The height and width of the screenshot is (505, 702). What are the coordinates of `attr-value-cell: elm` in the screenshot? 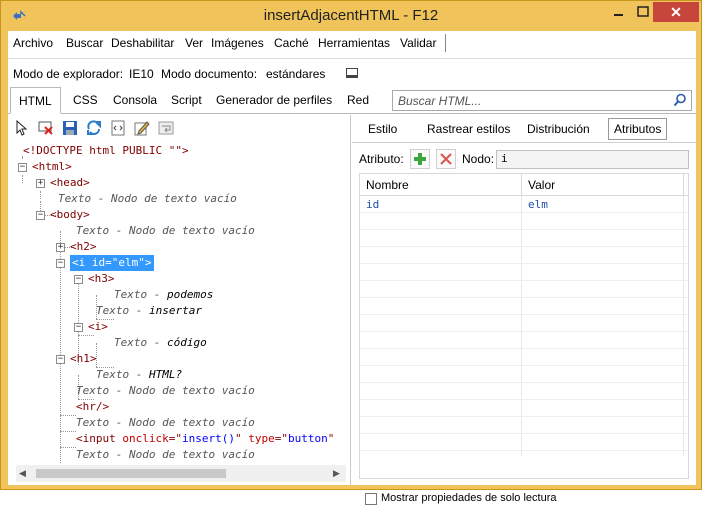 It's located at (538, 204).